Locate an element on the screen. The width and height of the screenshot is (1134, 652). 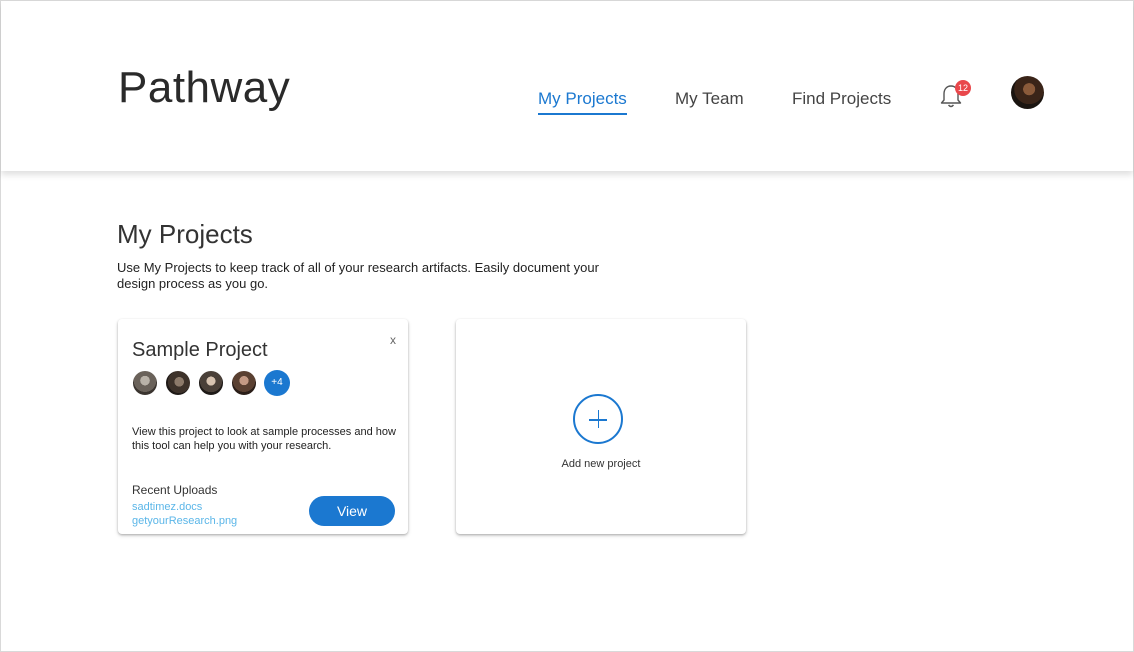
notification-badge: 12 is located at coordinates (963, 88).